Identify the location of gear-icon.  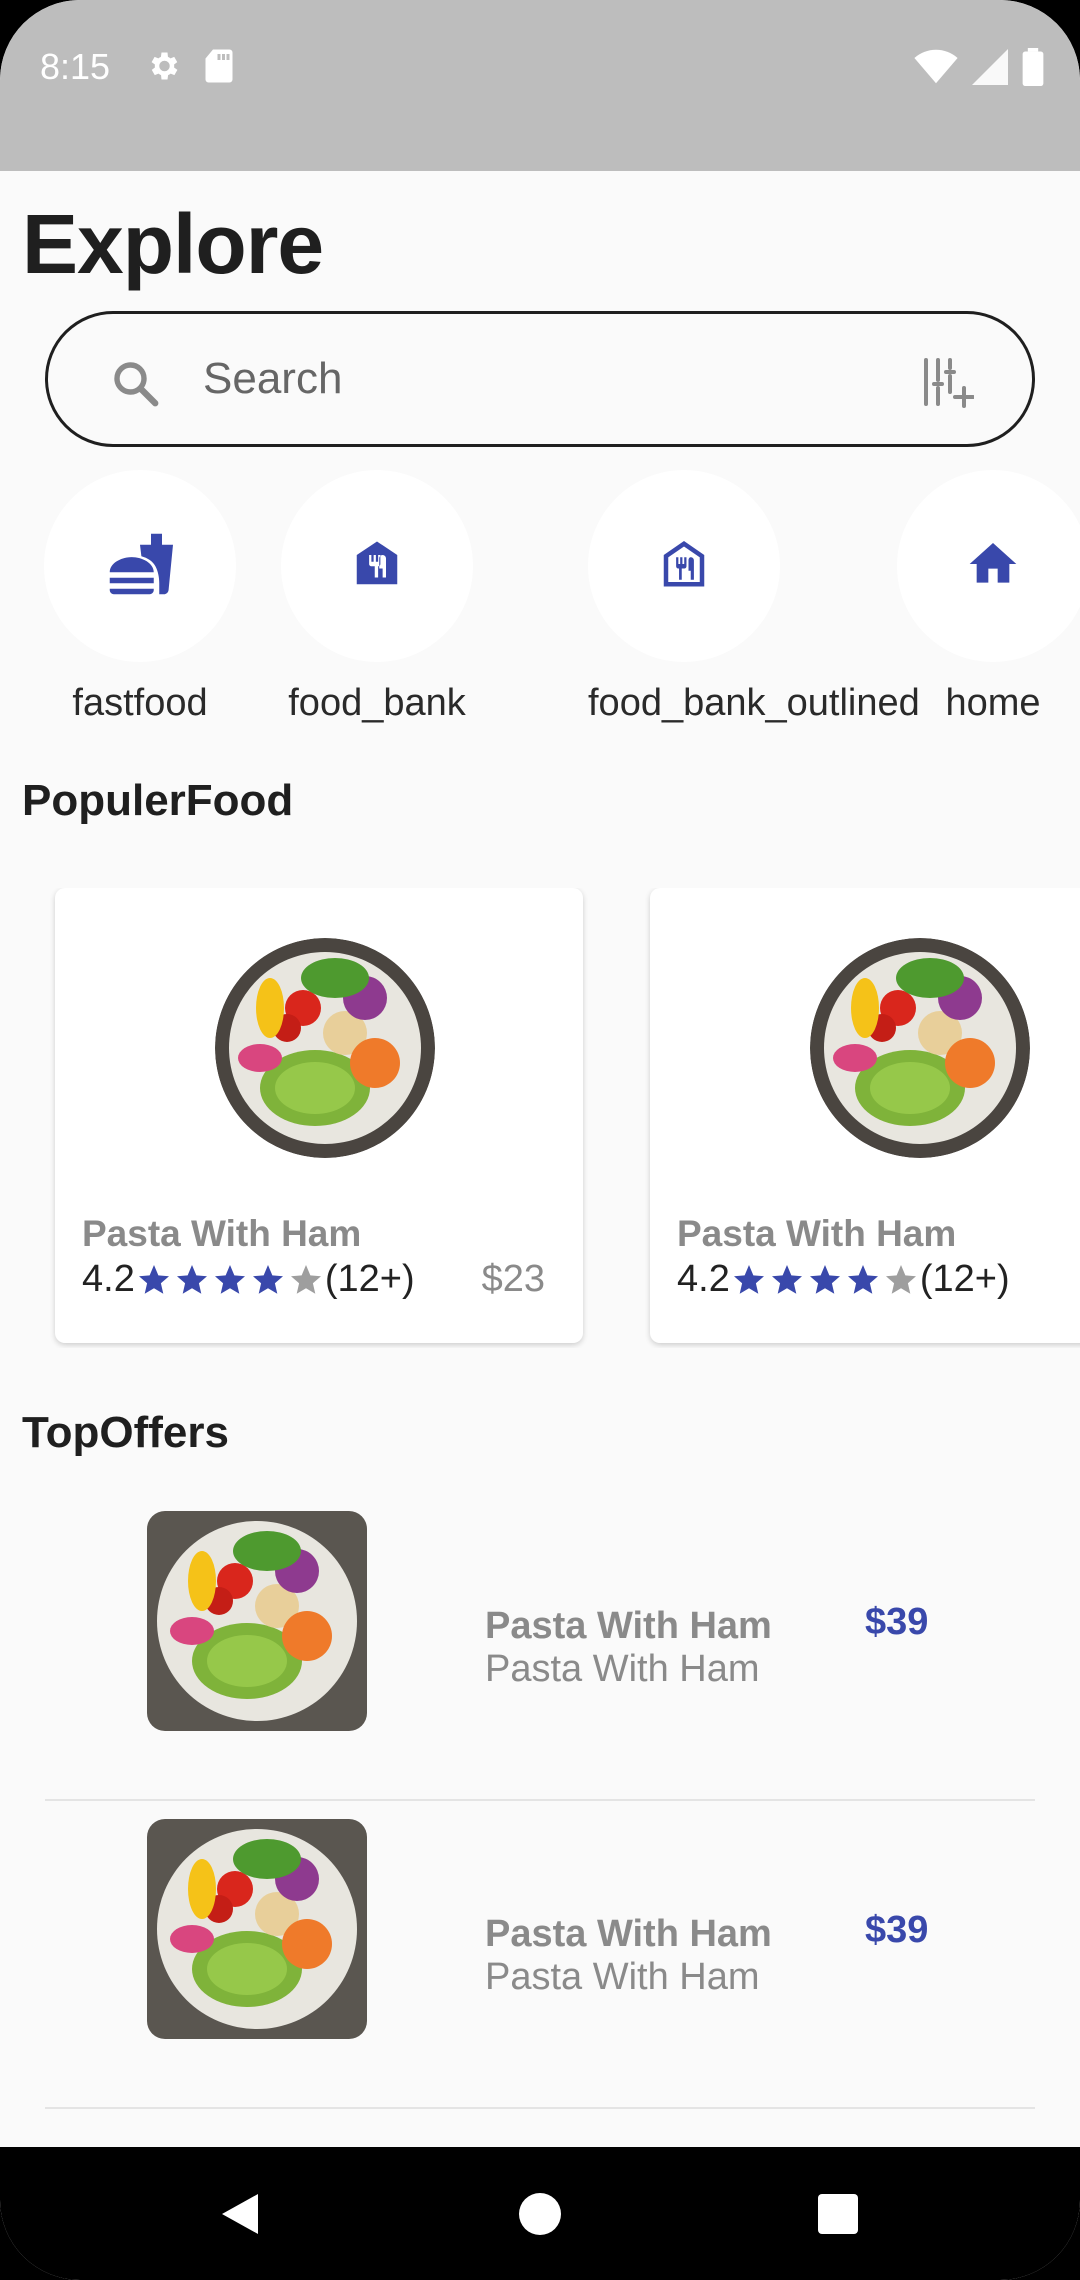
(163, 68).